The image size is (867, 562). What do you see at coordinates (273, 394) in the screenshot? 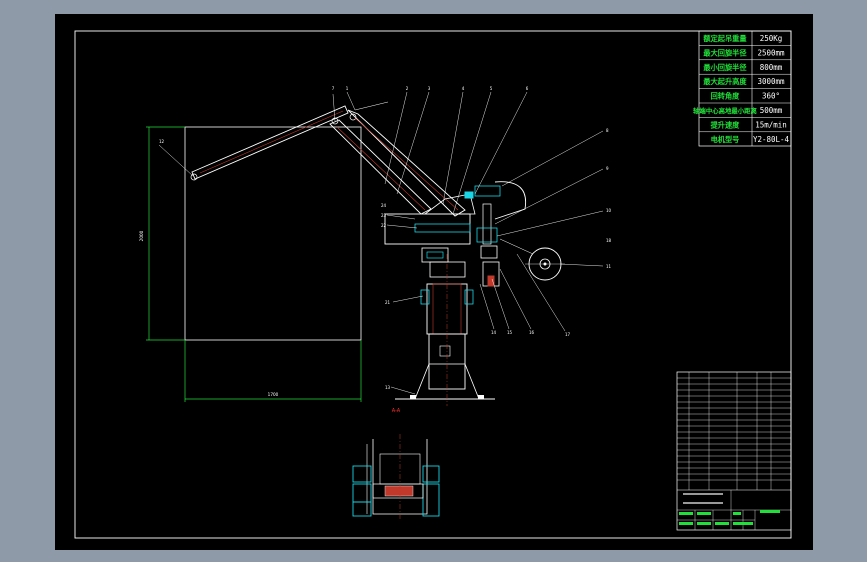
I see `width-dimension: 1700` at bounding box center [273, 394].